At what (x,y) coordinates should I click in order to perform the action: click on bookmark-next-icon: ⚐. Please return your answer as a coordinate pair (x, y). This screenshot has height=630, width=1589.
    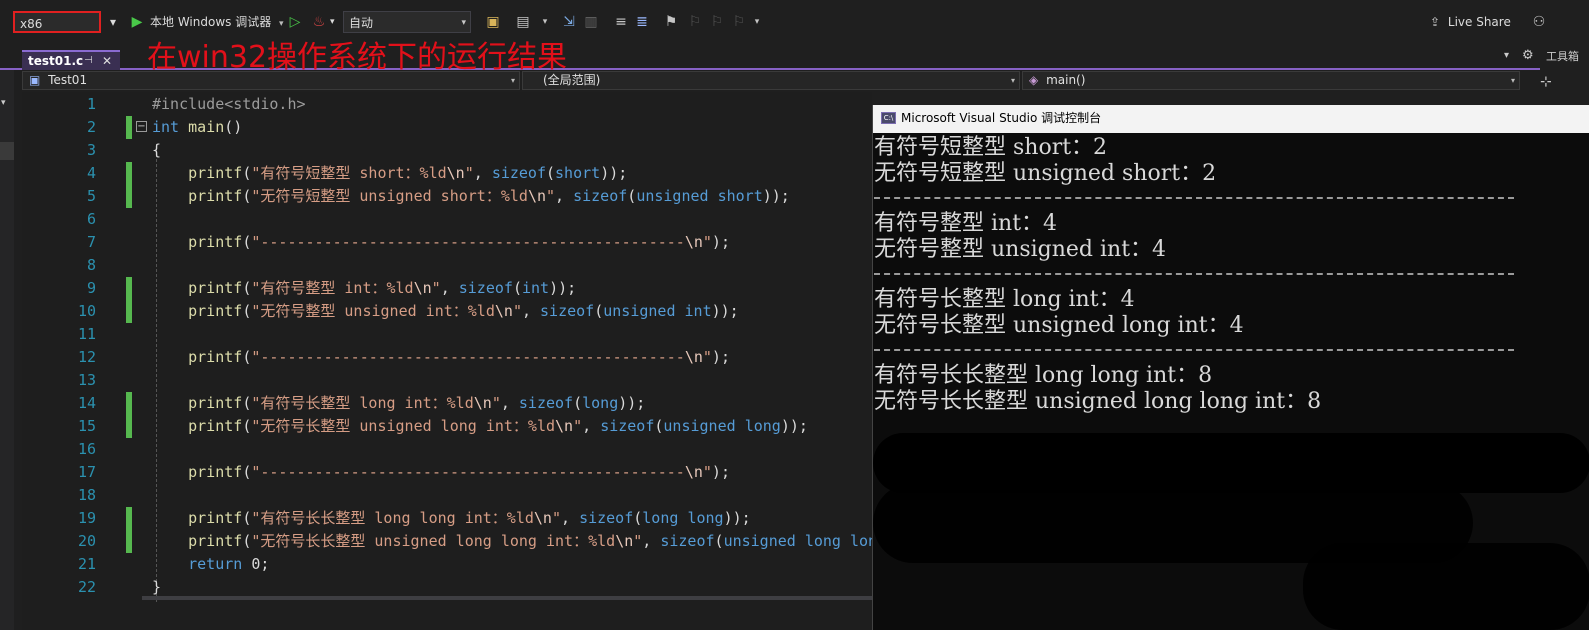
    Looking at the image, I should click on (717, 22).